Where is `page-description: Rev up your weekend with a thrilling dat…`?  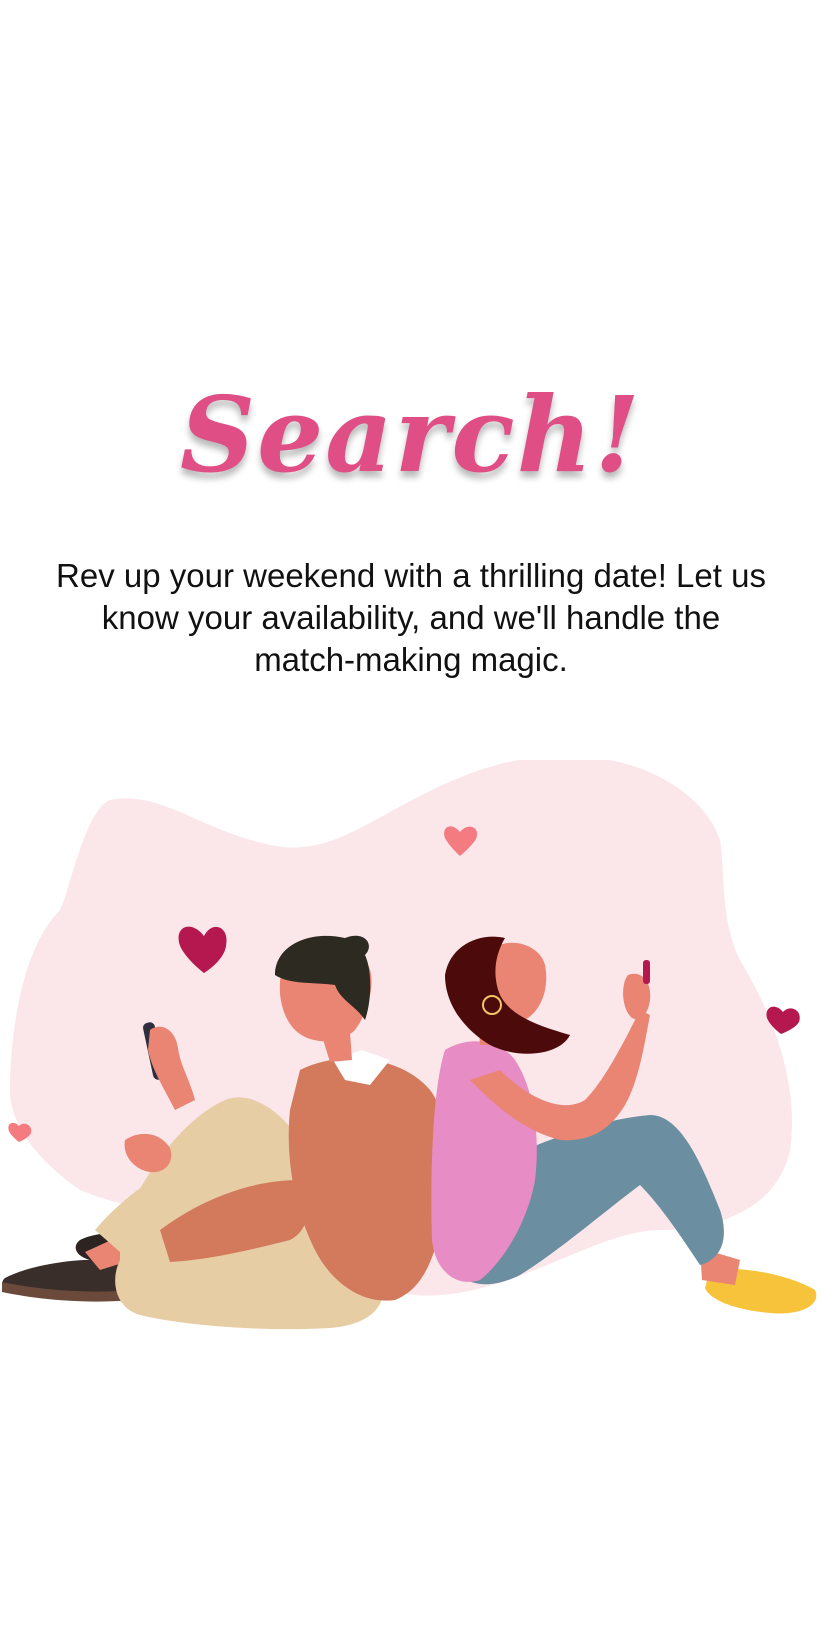
page-description: Rev up your weekend with a thrilling dat… is located at coordinates (411, 617).